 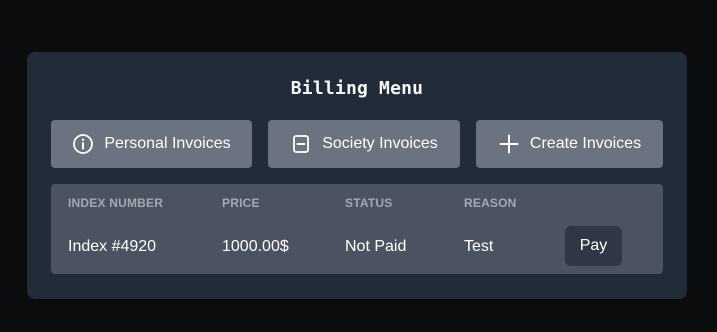 I want to click on create-invoices-button: Create Invoices, so click(x=569, y=144).